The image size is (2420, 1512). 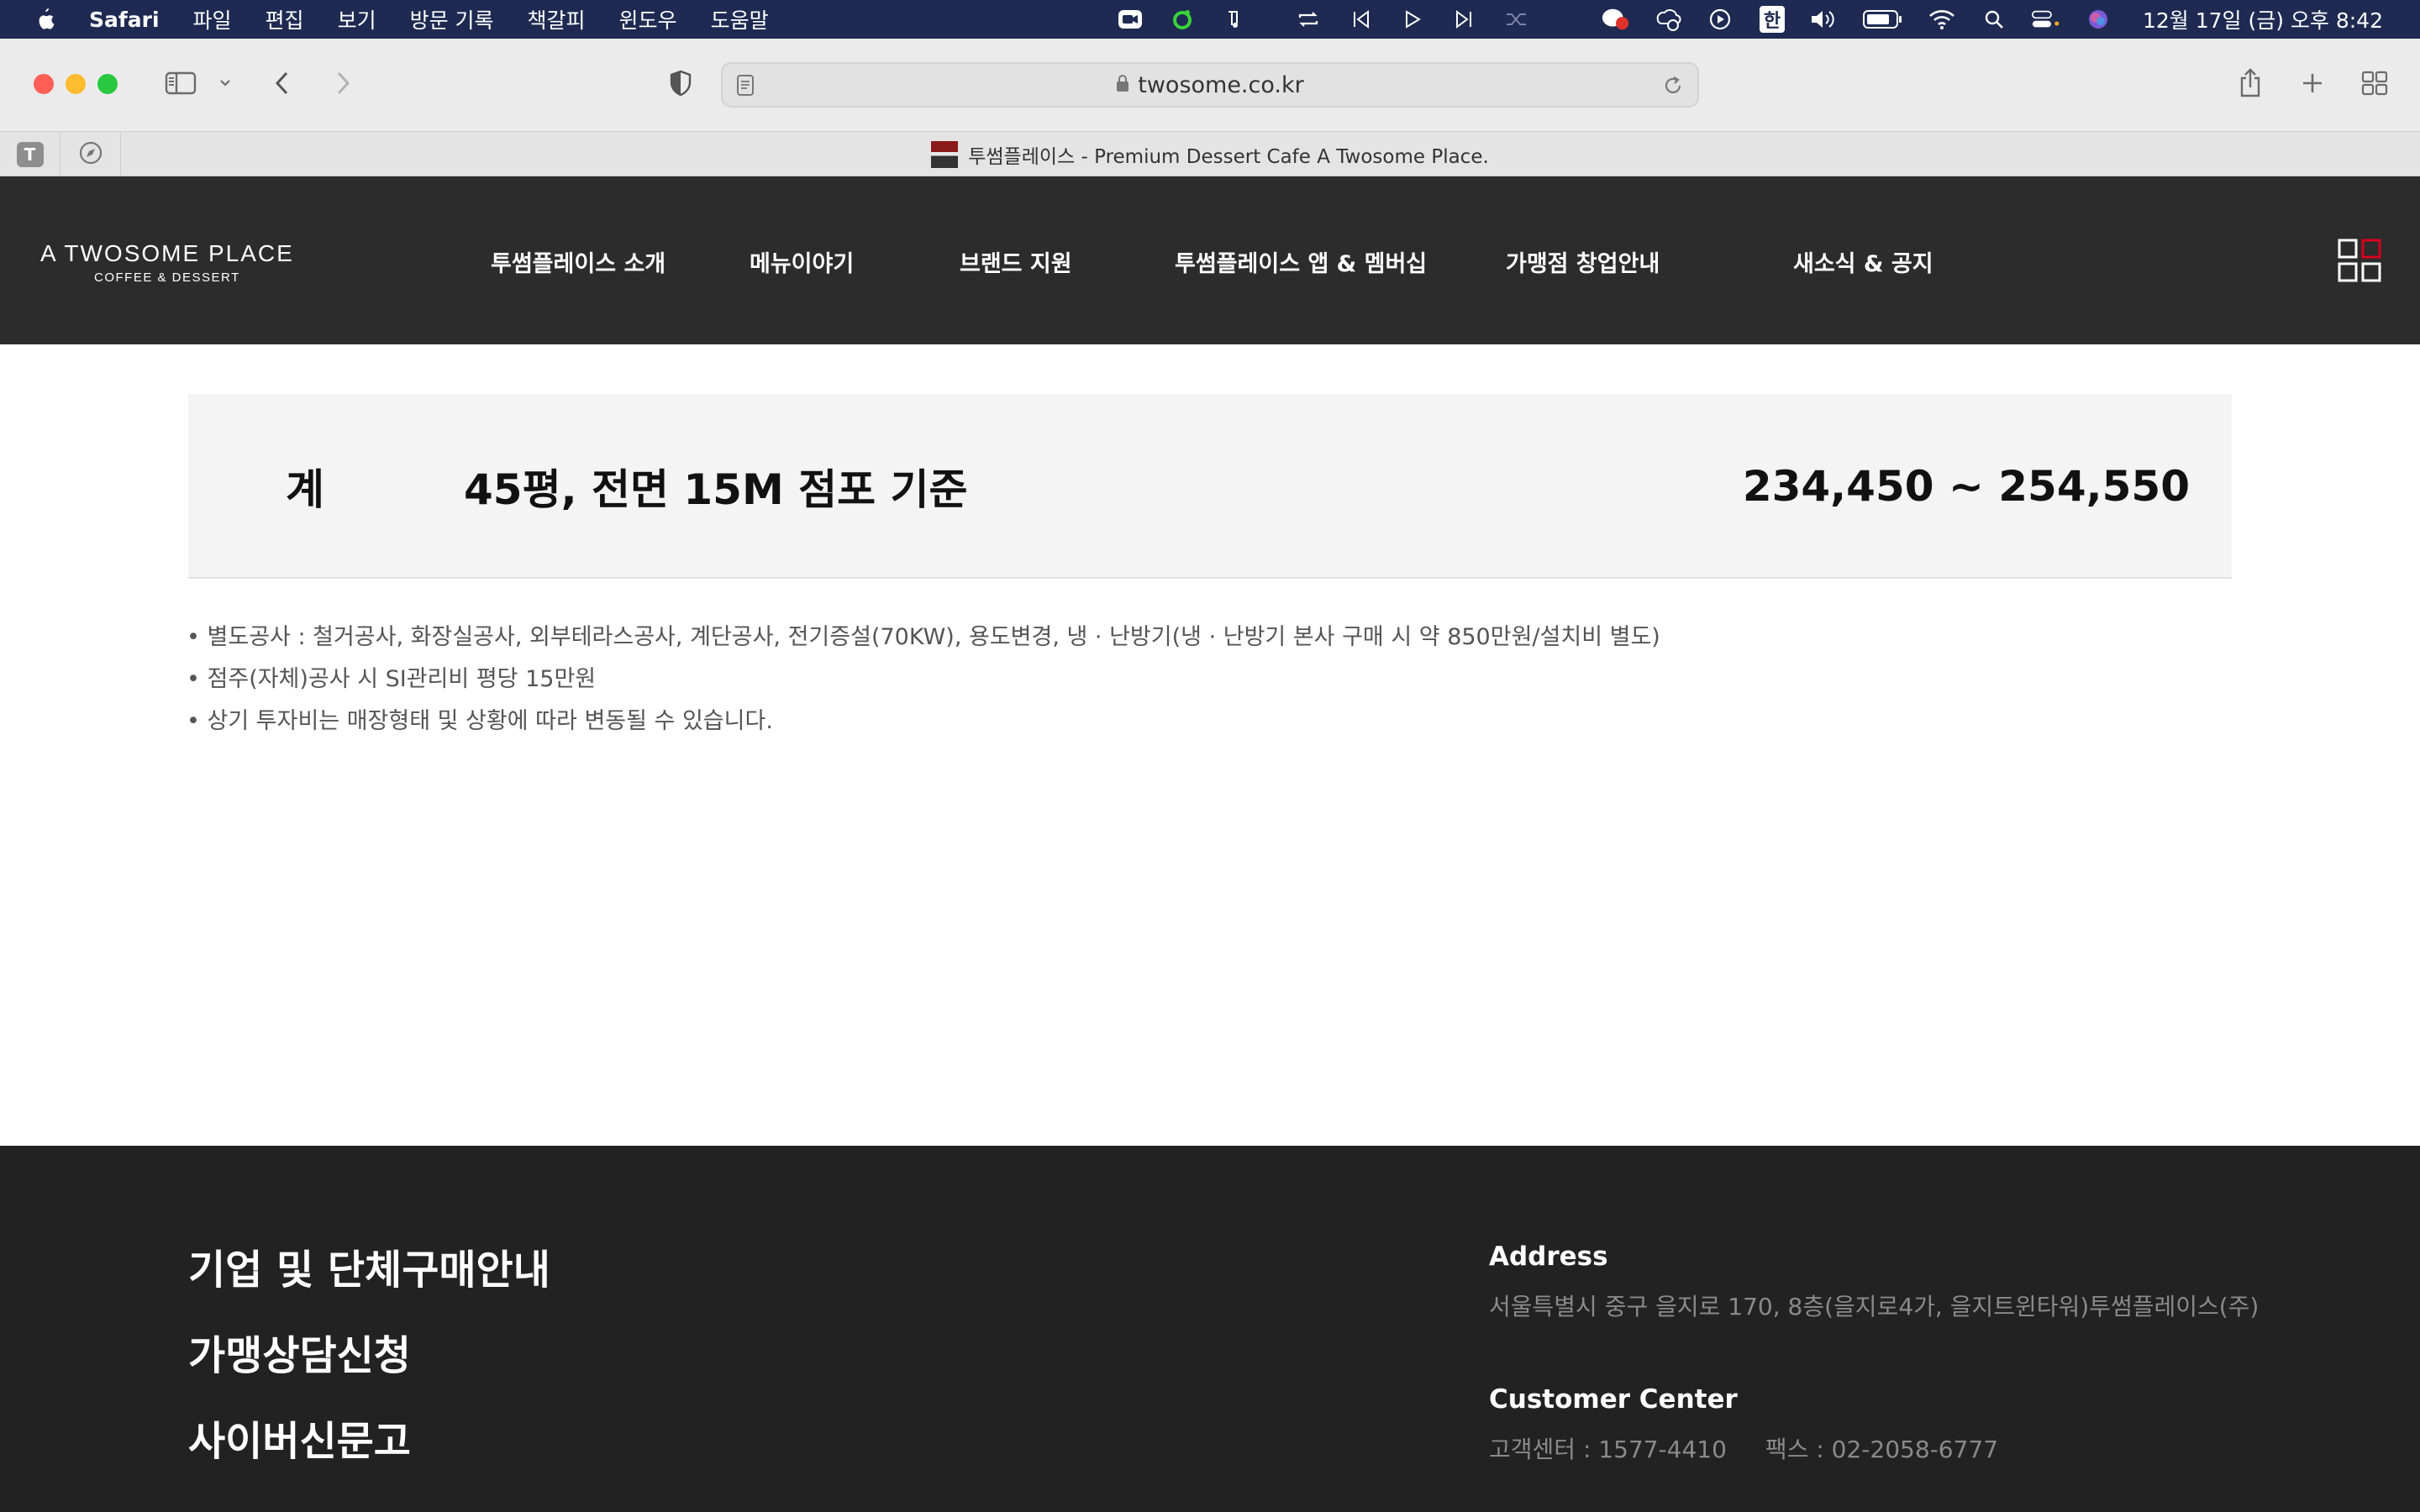 I want to click on menu-edit: 편집, so click(x=285, y=19).